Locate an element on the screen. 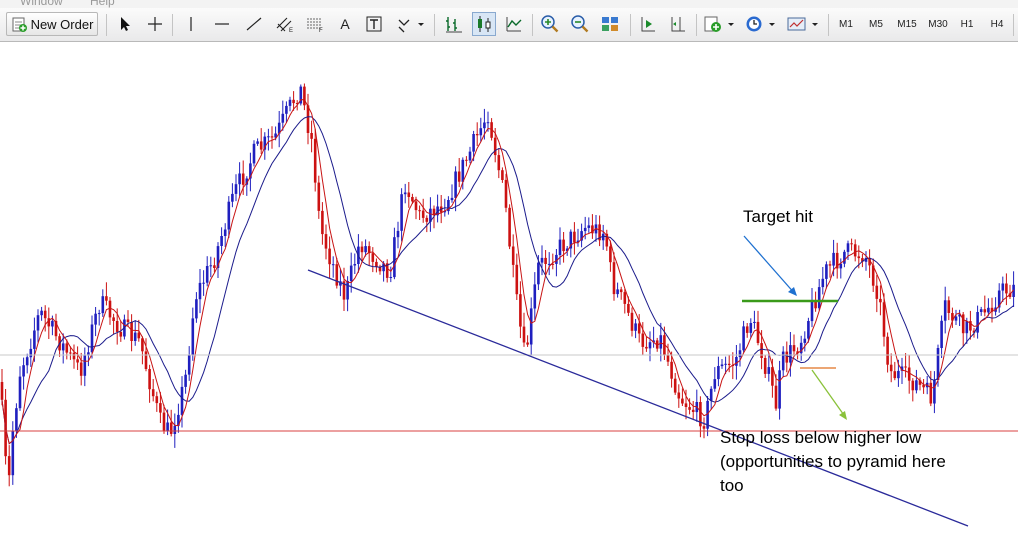 The height and width of the screenshot is (535, 1018). timeframe-h1: H1 is located at coordinates (967, 24).